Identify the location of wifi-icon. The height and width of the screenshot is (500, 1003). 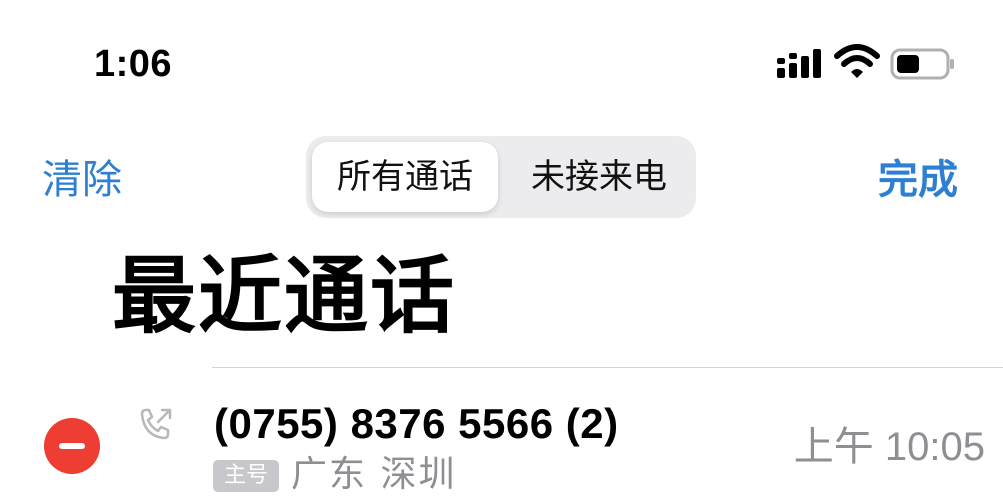
(857, 61).